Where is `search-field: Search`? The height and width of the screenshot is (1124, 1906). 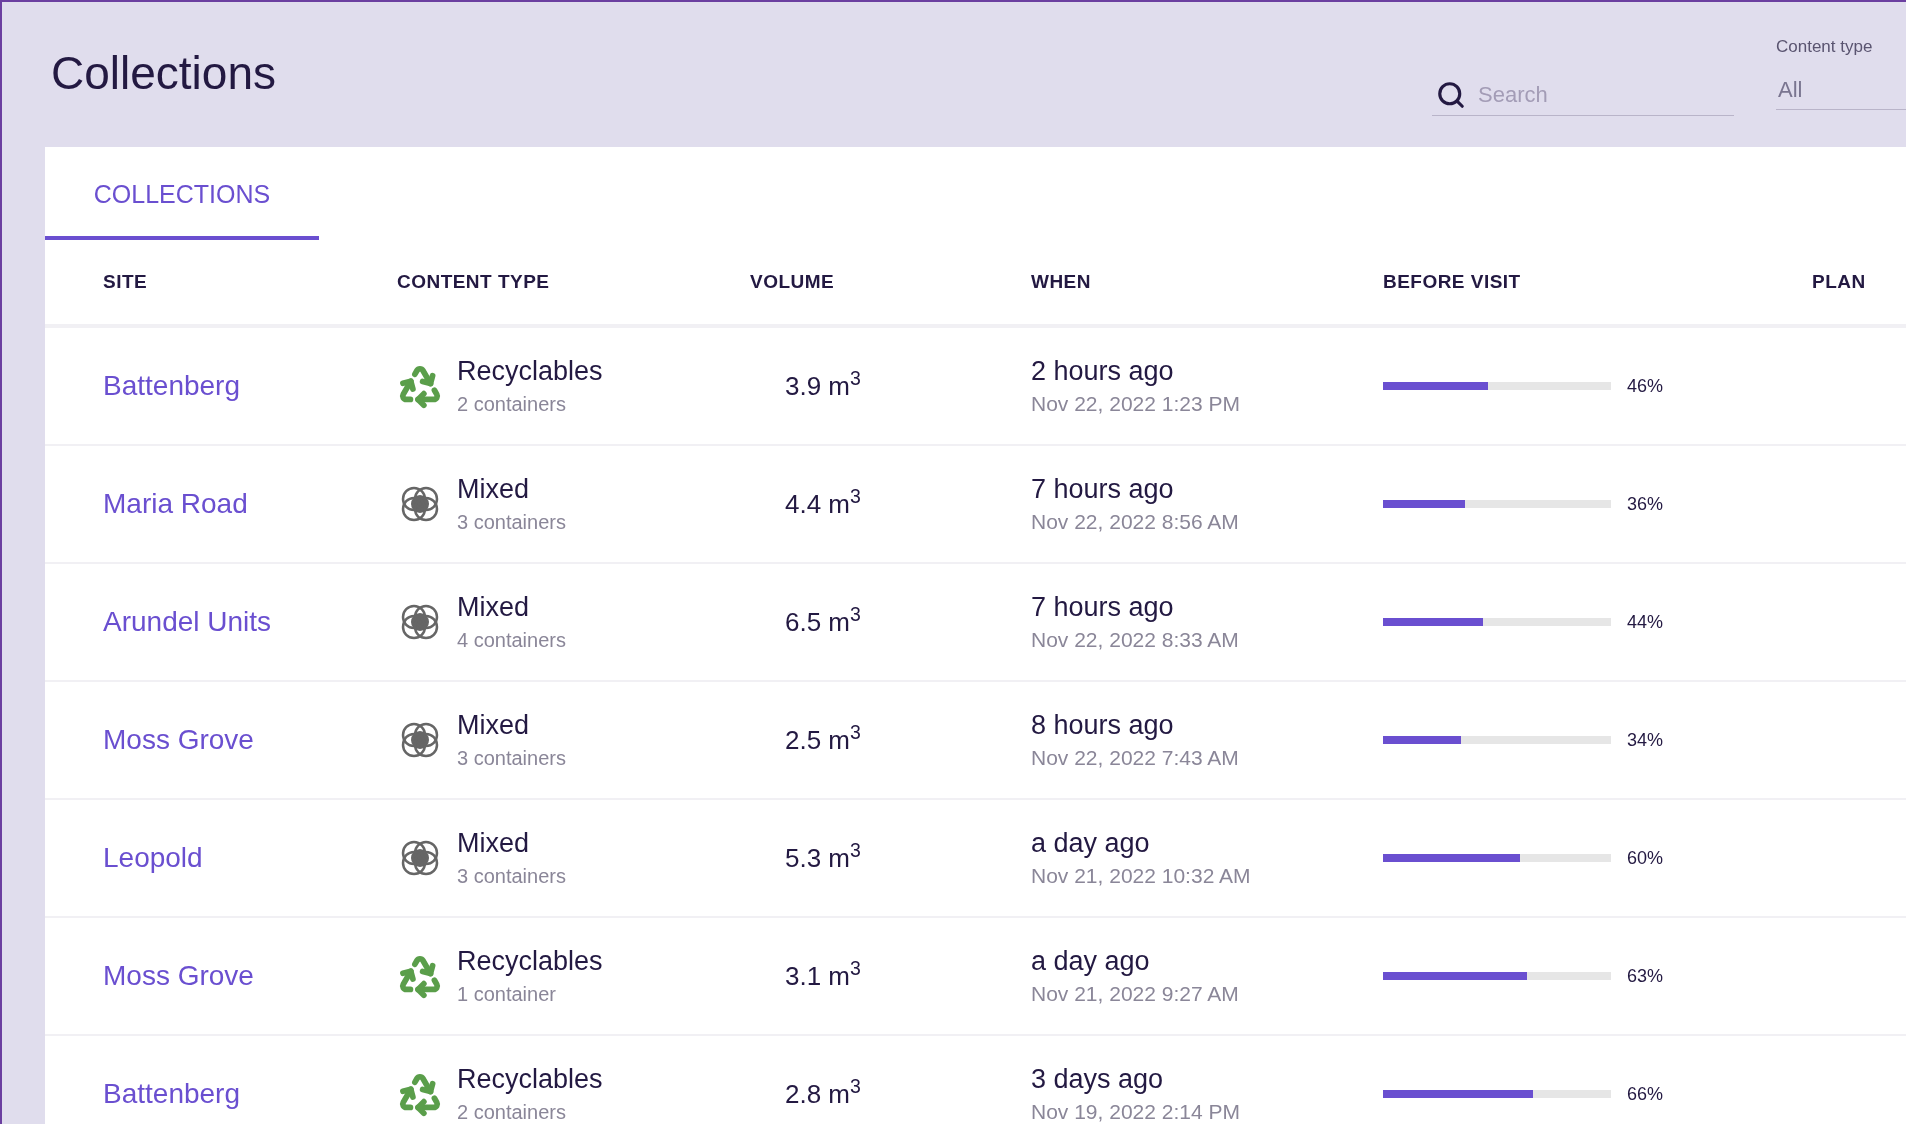
search-field: Search is located at coordinates (1588, 94).